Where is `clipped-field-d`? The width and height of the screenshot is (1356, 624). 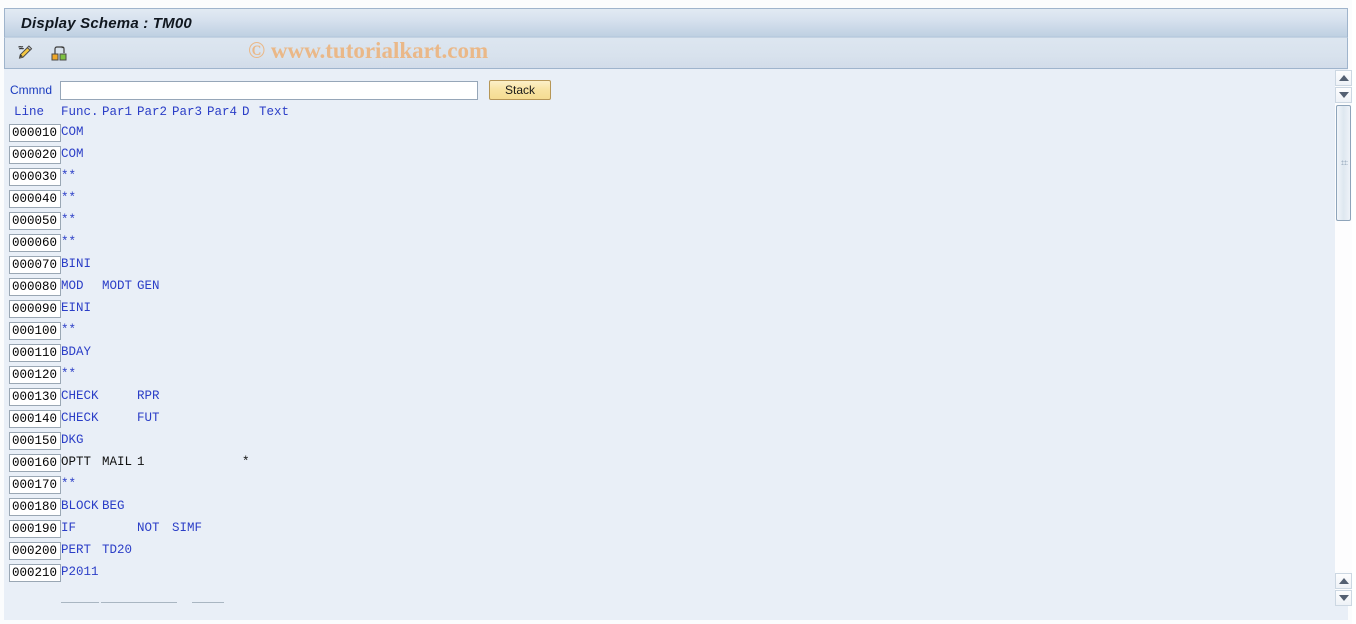 clipped-field-d is located at coordinates (208, 602).